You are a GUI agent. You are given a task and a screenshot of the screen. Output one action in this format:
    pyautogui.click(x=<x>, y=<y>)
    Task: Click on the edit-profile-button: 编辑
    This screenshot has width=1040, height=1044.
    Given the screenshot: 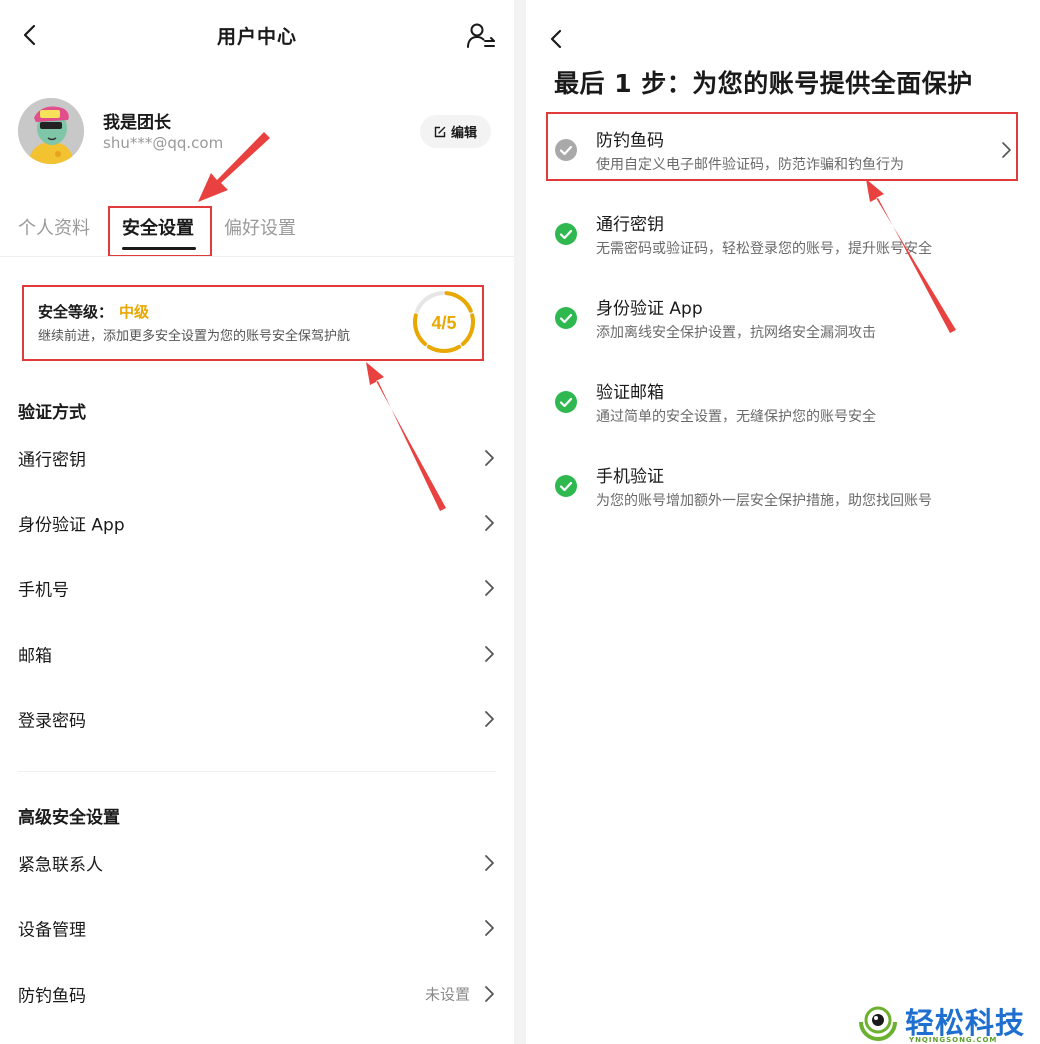 What is the action you would take?
    pyautogui.click(x=455, y=131)
    